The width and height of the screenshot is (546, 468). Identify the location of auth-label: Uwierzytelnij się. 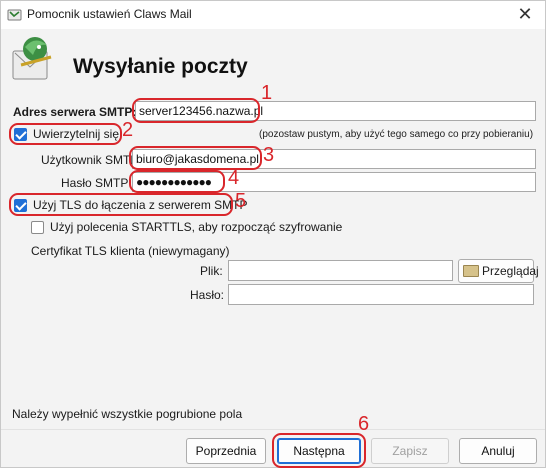
(76, 134).